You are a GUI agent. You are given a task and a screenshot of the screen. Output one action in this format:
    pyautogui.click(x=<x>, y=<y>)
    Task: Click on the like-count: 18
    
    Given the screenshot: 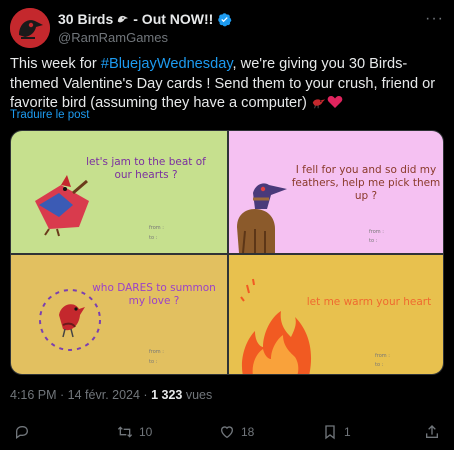 What is the action you would take?
    pyautogui.click(x=248, y=432)
    